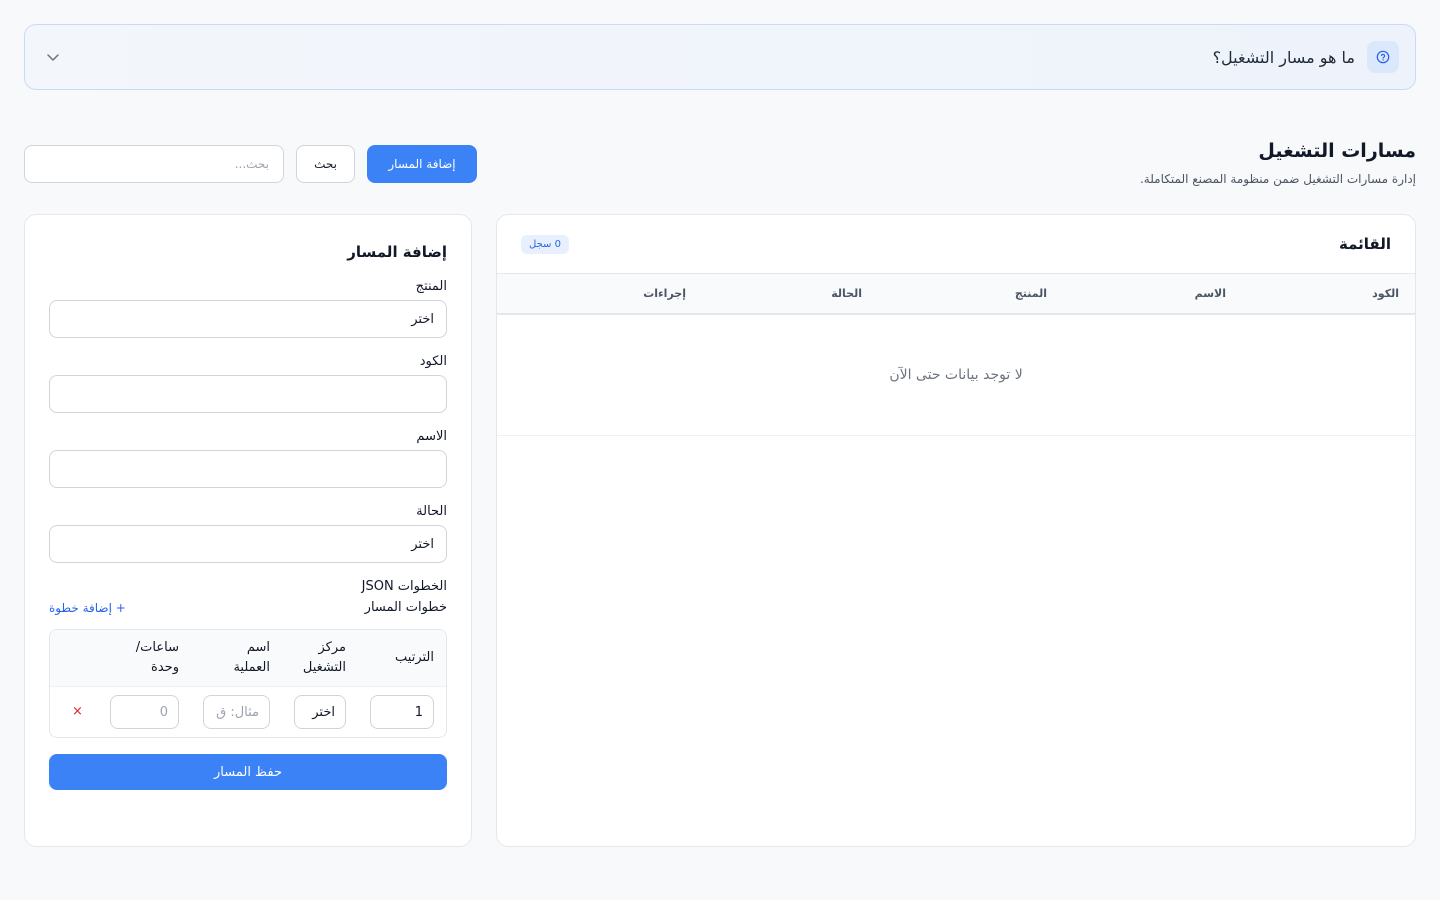  Describe the element at coordinates (404, 586) in the screenshot. I see `steps-json-label: الخطوات JSON` at that location.